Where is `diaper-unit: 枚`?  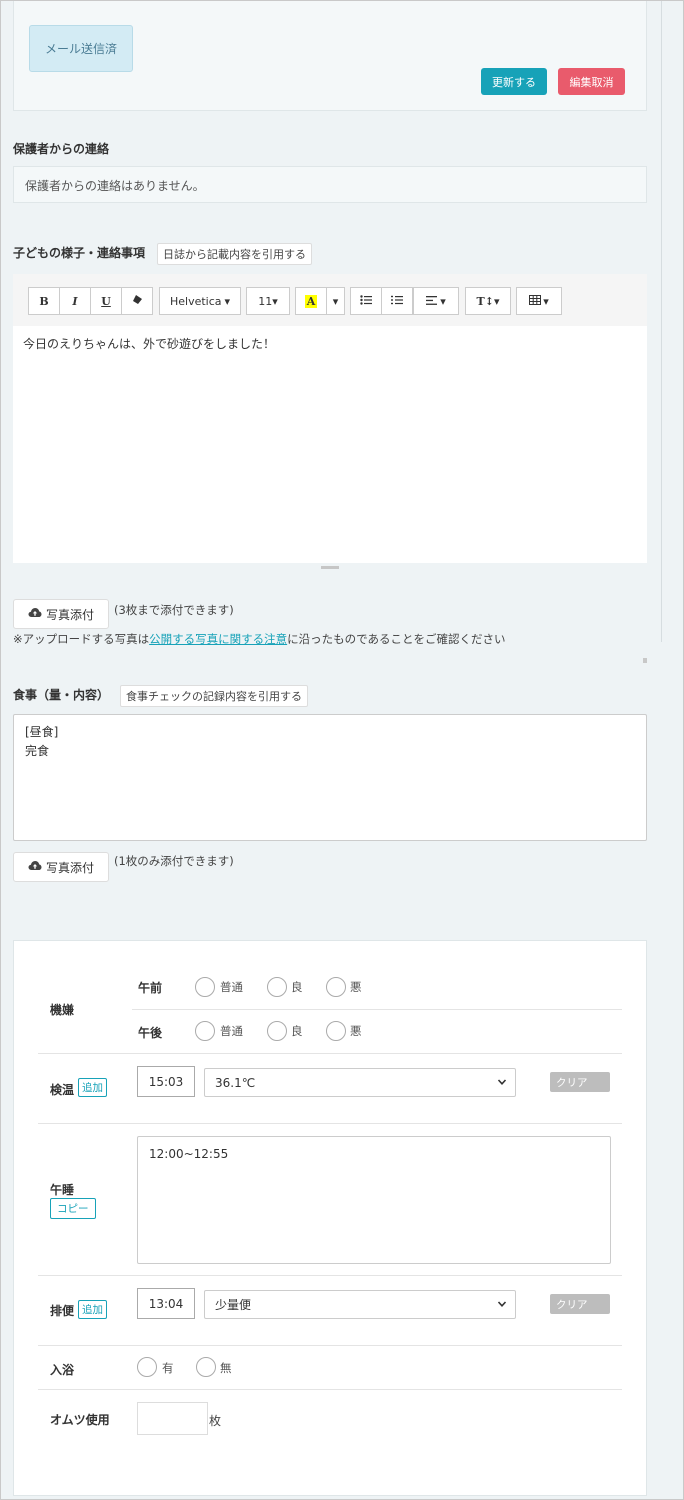
diaper-unit: 枚 is located at coordinates (215, 1421).